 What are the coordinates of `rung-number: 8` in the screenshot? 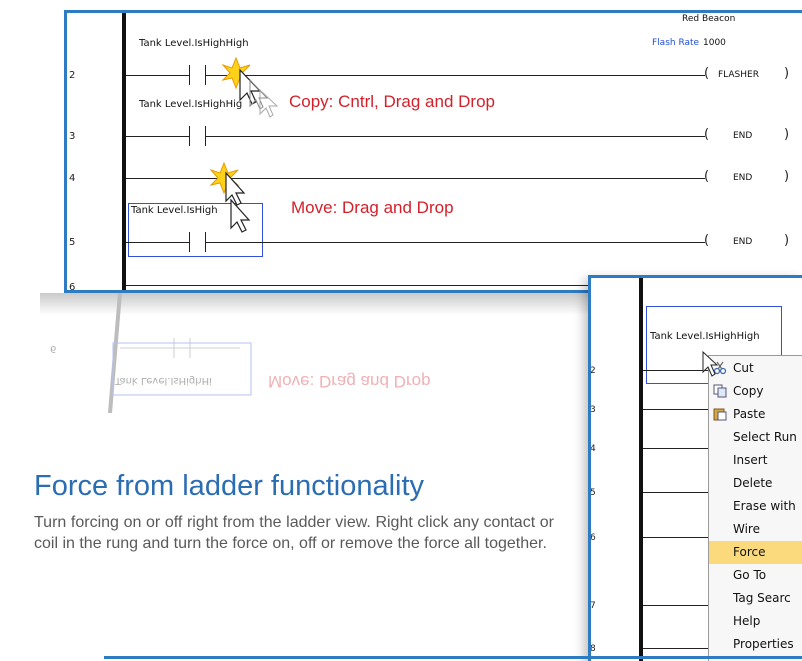 It's located at (593, 649).